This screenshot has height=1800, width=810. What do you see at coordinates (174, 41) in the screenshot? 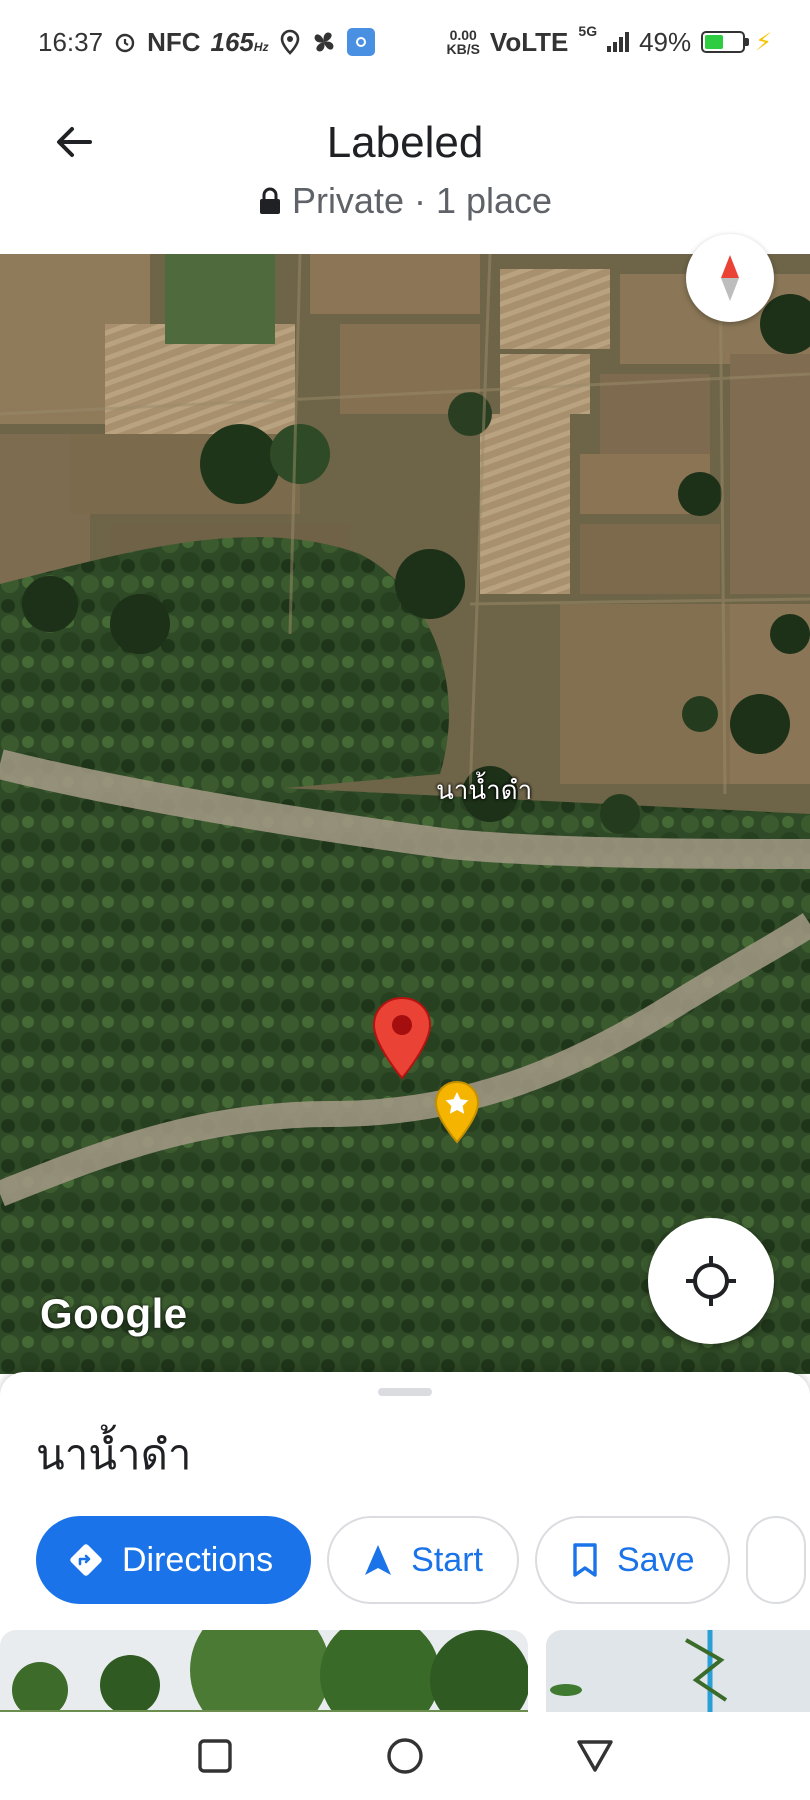
I see `nfc-label: NFC` at bounding box center [174, 41].